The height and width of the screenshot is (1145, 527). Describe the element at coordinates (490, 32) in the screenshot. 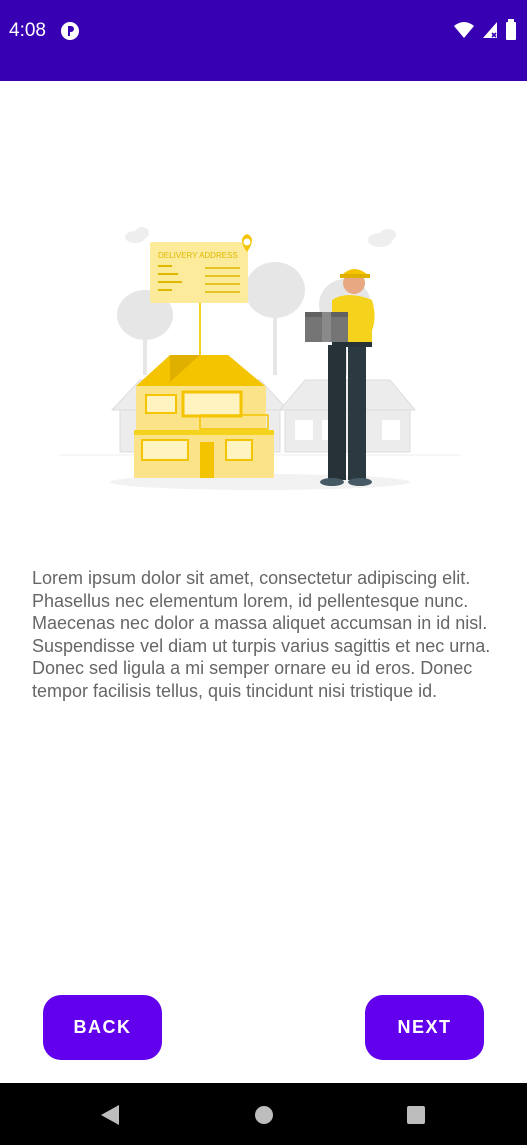

I see `cellular-signal-icon` at that location.